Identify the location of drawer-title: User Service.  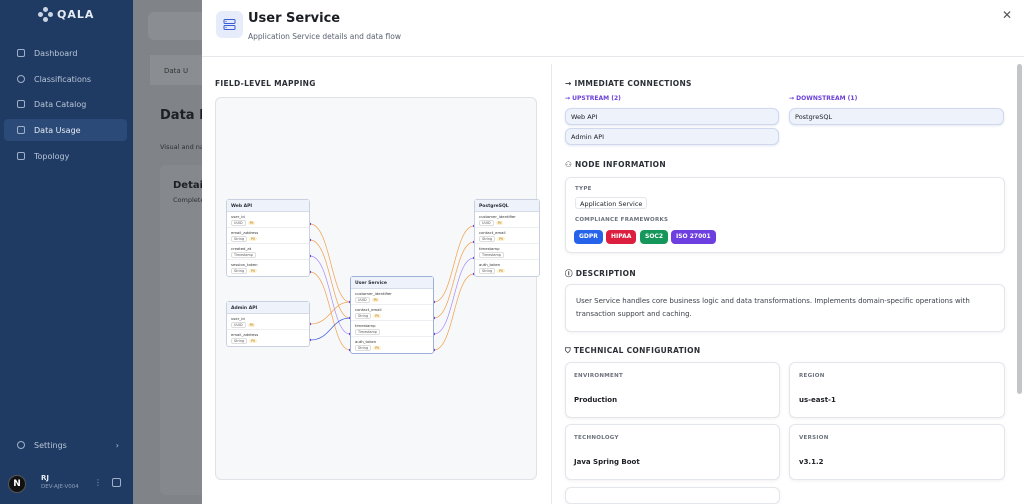
(294, 18).